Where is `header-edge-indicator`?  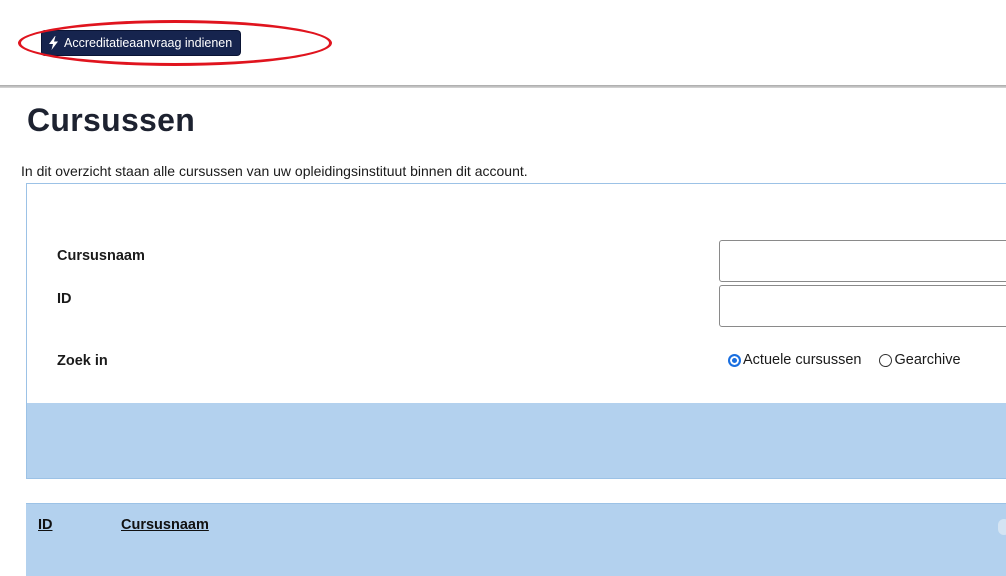
header-edge-indicator is located at coordinates (1002, 527).